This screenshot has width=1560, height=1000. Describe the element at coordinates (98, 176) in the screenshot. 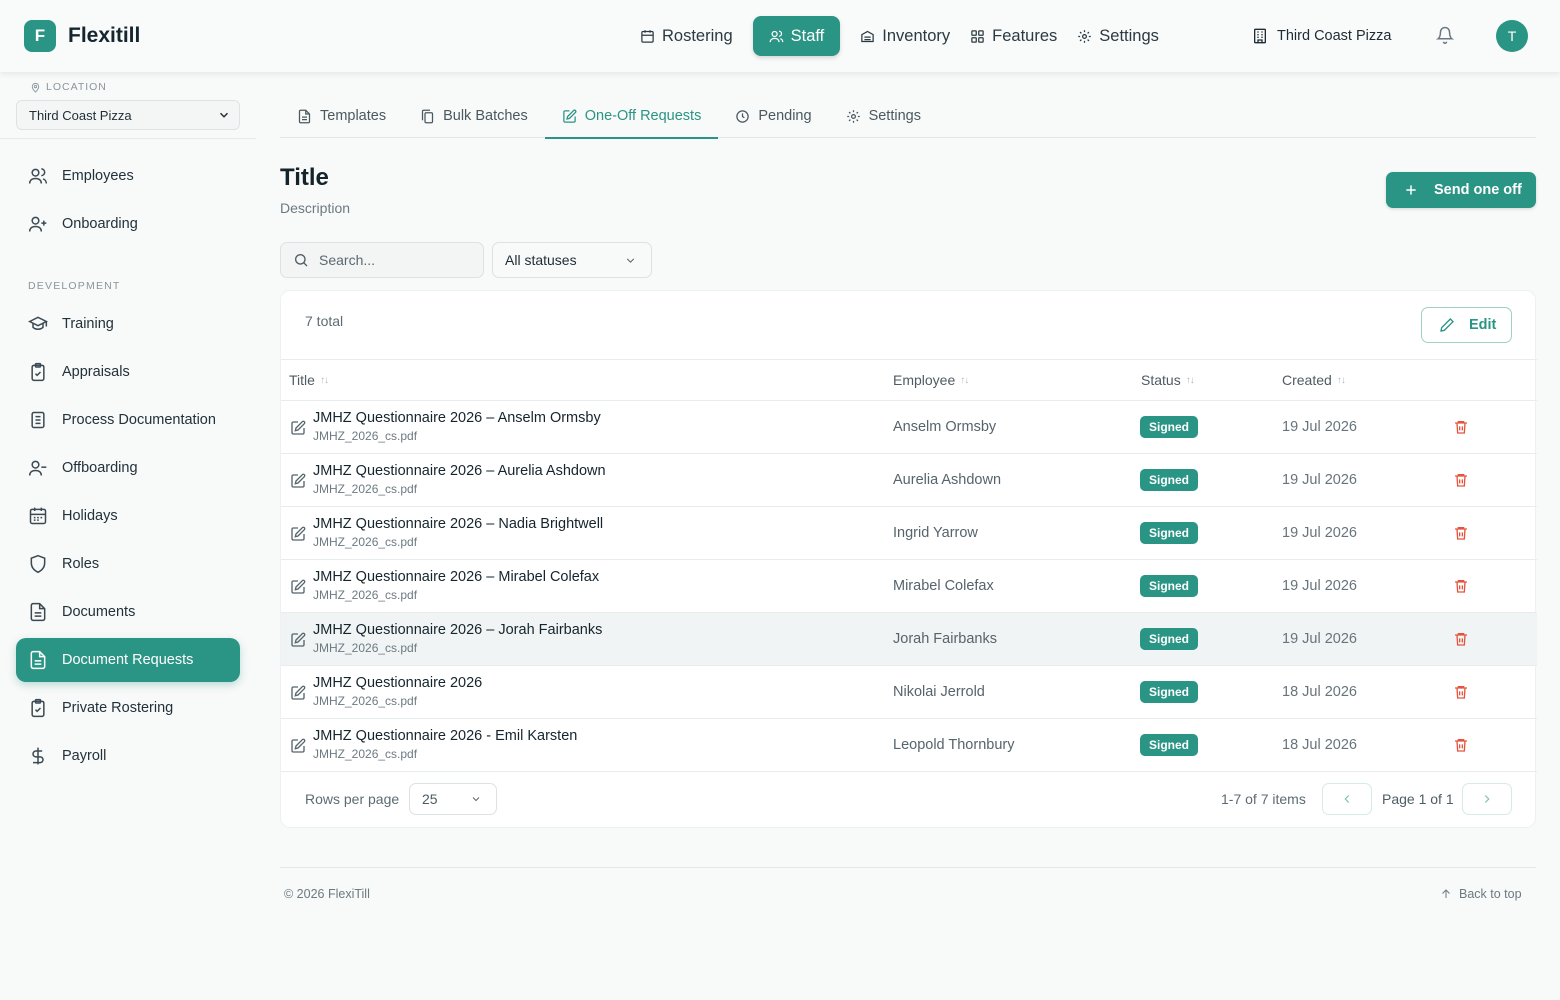

I see `sidebar-item-label: Employees` at that location.